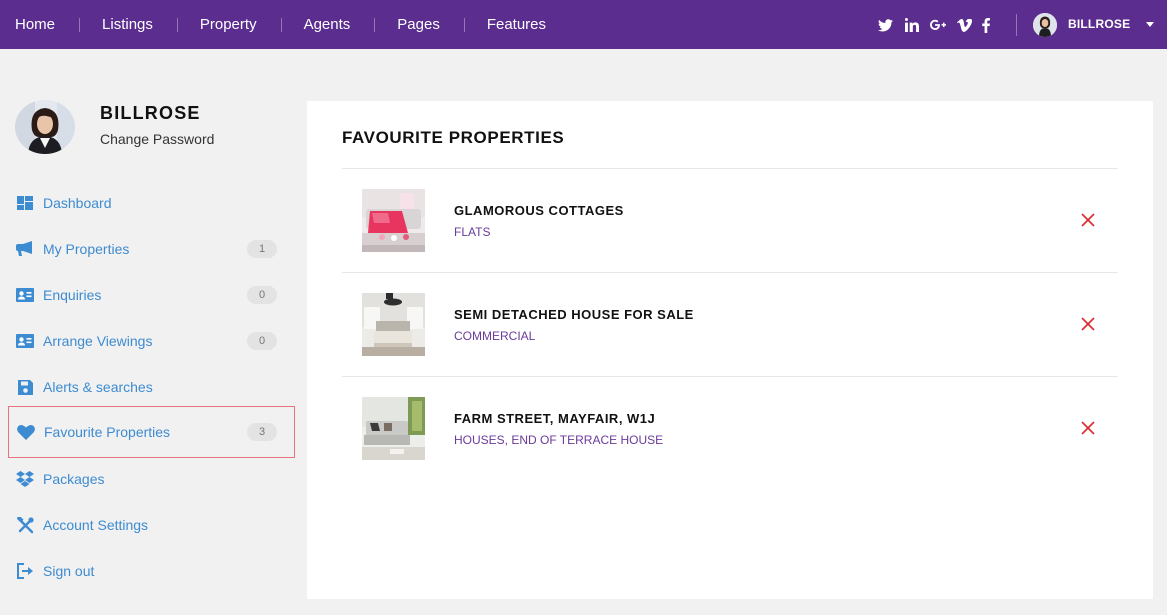  What do you see at coordinates (25, 525) in the screenshot?
I see `tools-icon` at bounding box center [25, 525].